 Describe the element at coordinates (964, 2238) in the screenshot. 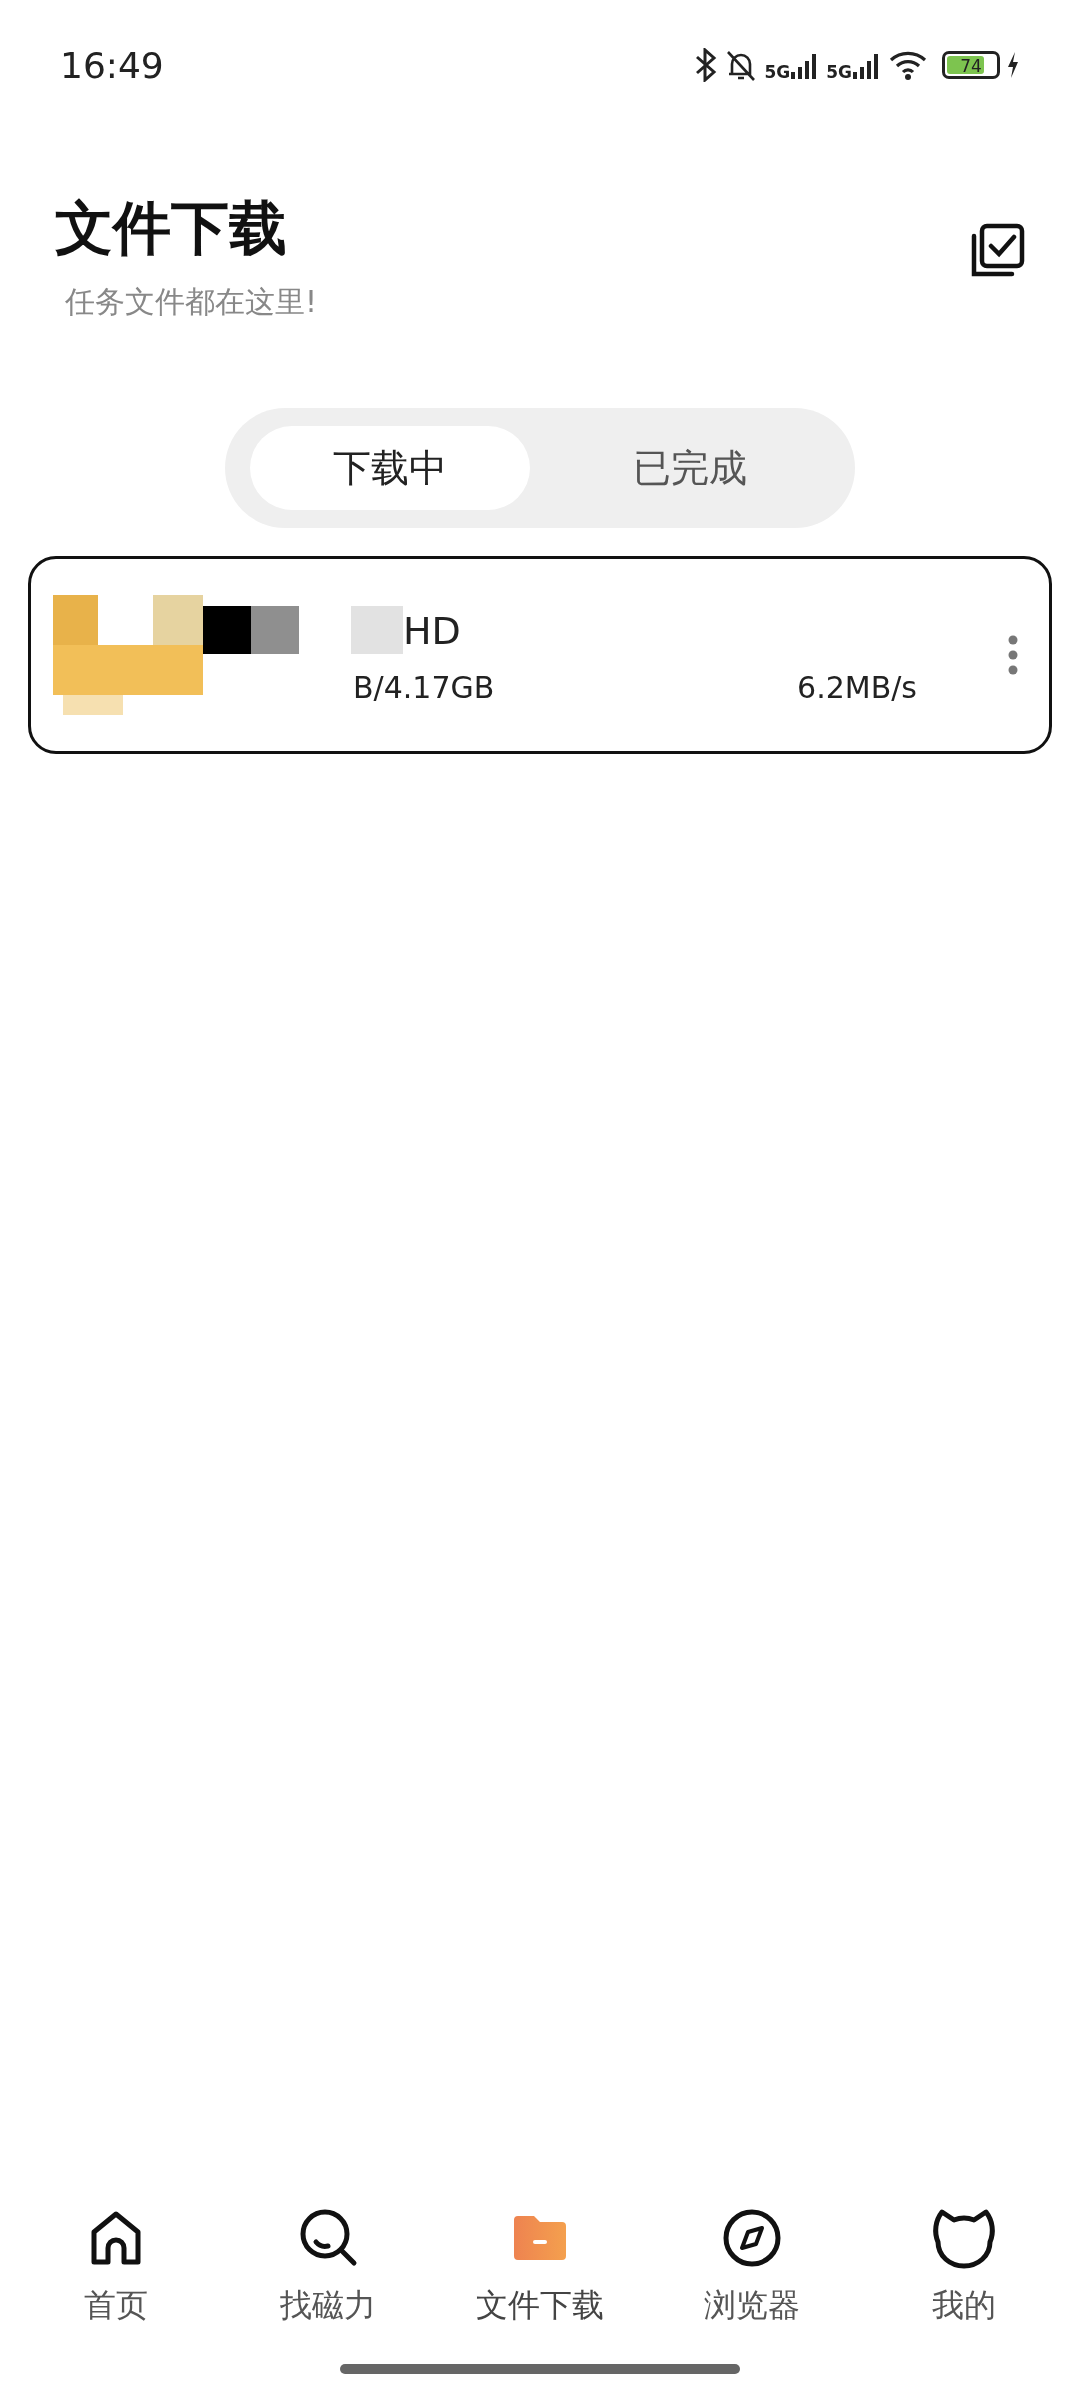

I see `cat-icon` at that location.